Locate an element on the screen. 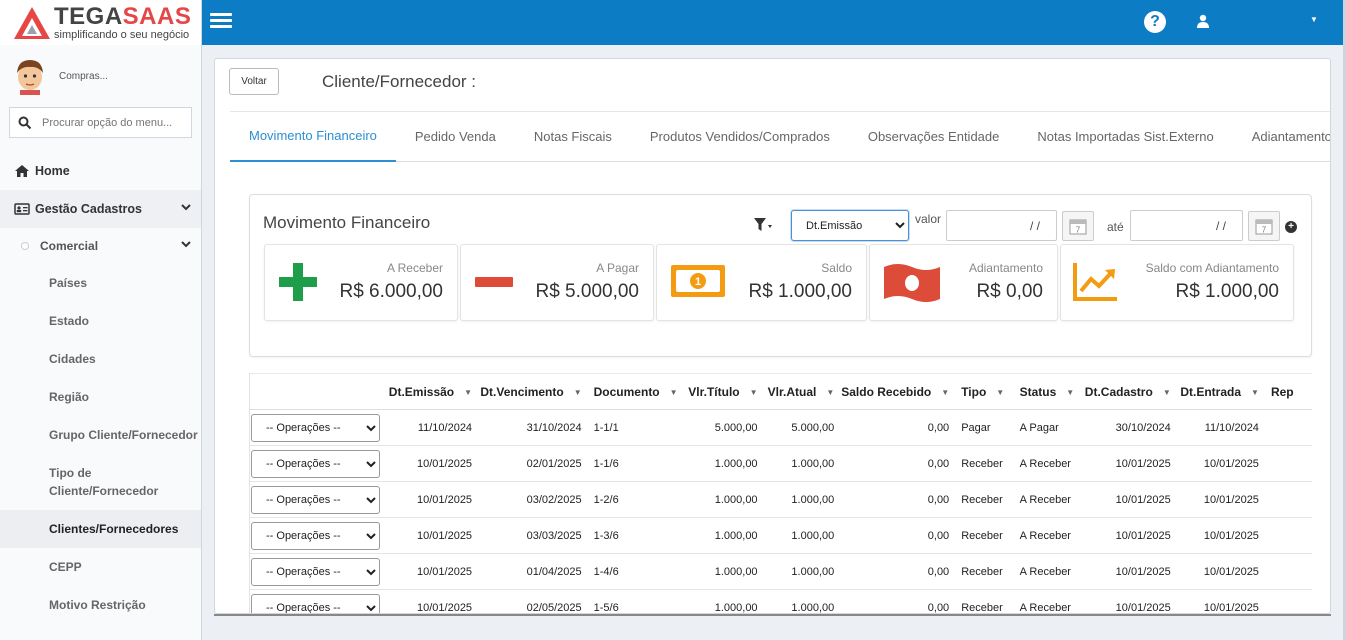  card-value: R$ 5.000,00 is located at coordinates (587, 291).